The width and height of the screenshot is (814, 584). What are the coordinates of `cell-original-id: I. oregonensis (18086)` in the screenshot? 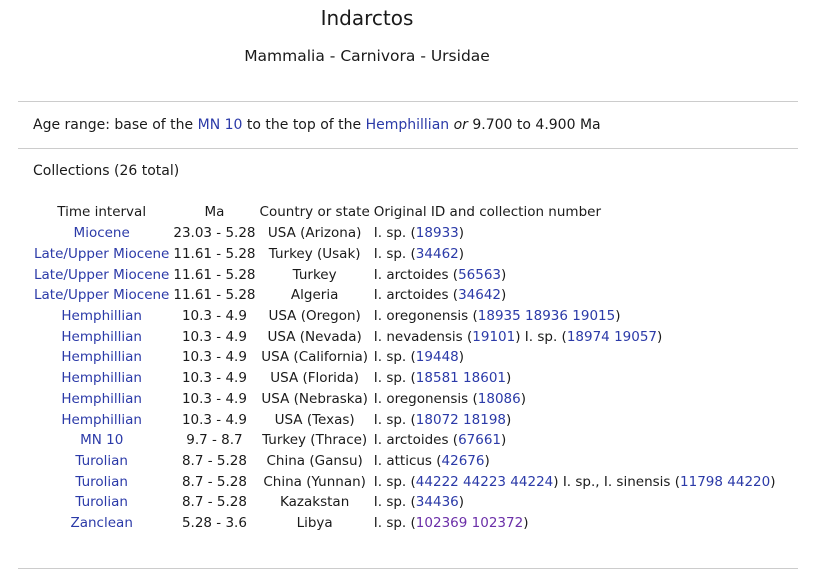 It's located at (575, 399).